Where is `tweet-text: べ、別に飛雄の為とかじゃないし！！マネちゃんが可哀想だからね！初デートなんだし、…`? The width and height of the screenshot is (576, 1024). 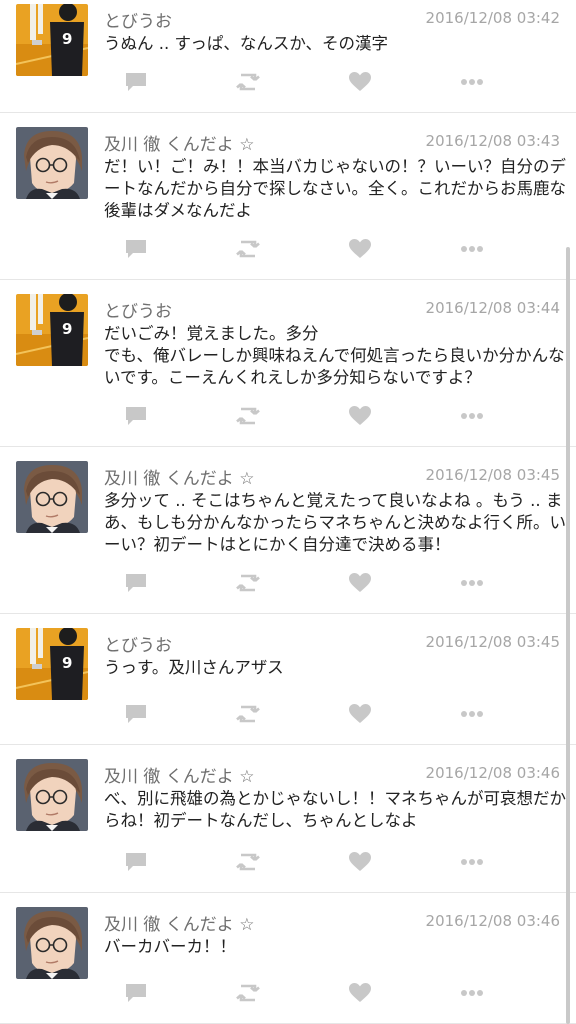 tweet-text: べ、別に飛雄の為とかじゃないし！！マネちゃんが可哀想だからね！初デートなんだし、… is located at coordinates (335, 809).